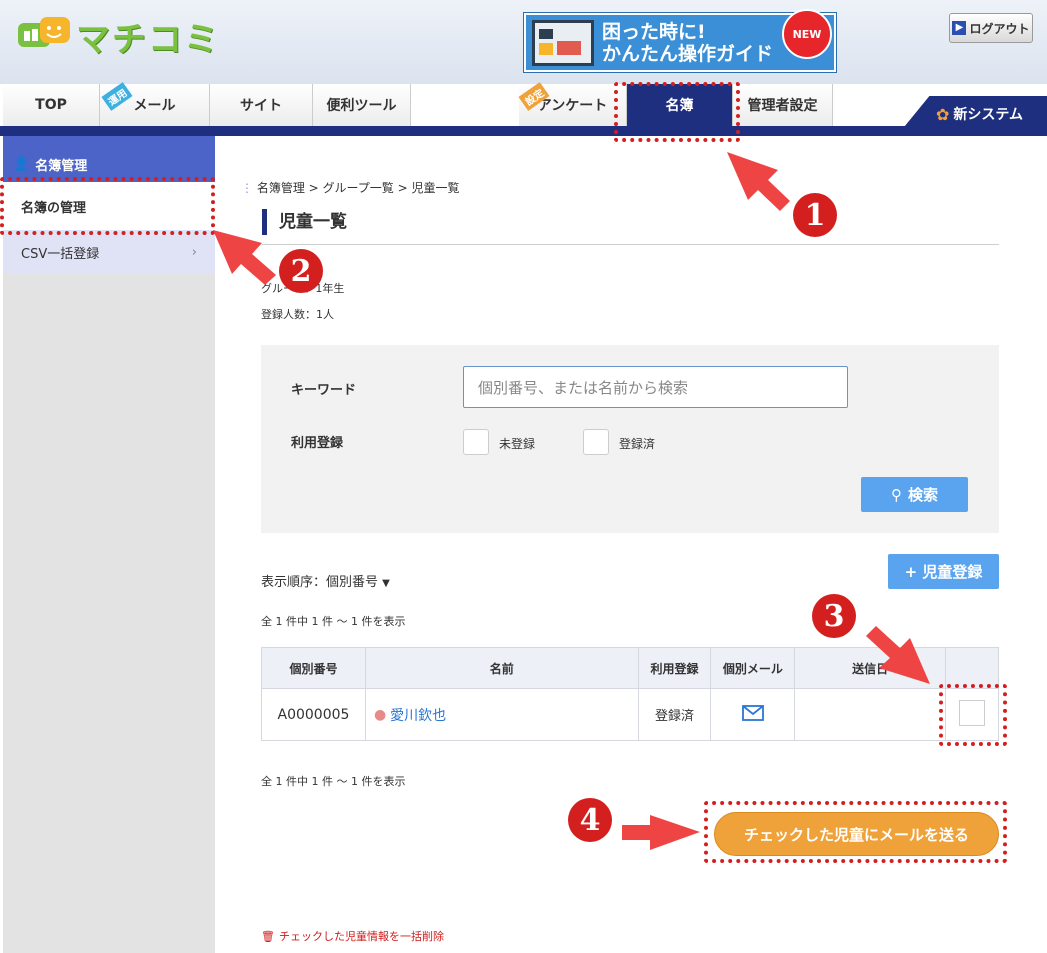  I want to click on tab-survey-label: アンケート, so click(572, 106).